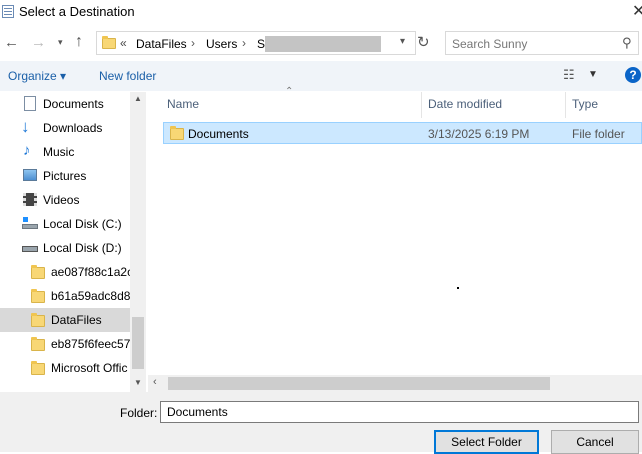  I want to click on downloads-icon: ↓, so click(25, 126).